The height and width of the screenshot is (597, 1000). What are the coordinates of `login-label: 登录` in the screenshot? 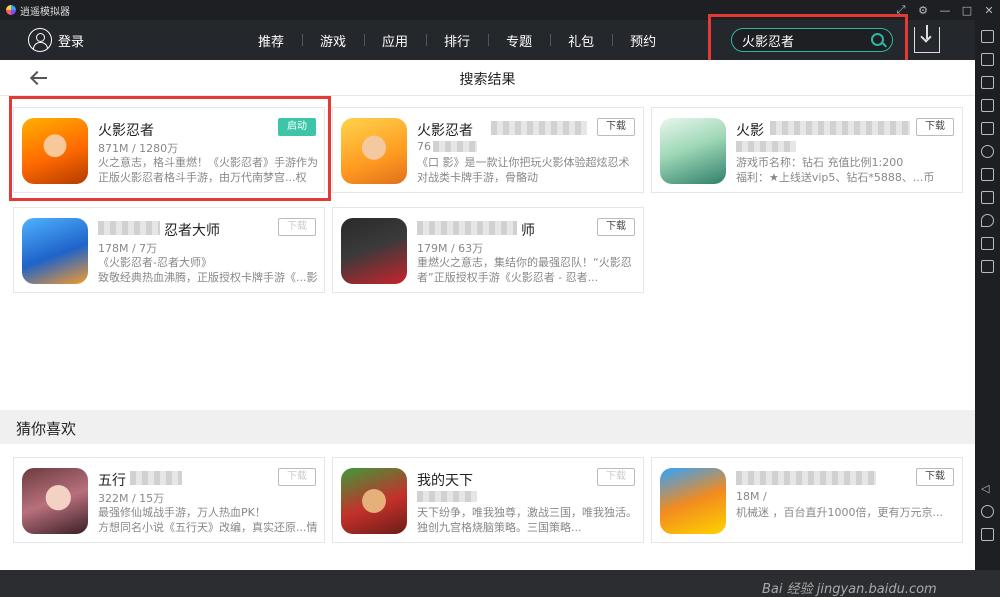 It's located at (71, 42).